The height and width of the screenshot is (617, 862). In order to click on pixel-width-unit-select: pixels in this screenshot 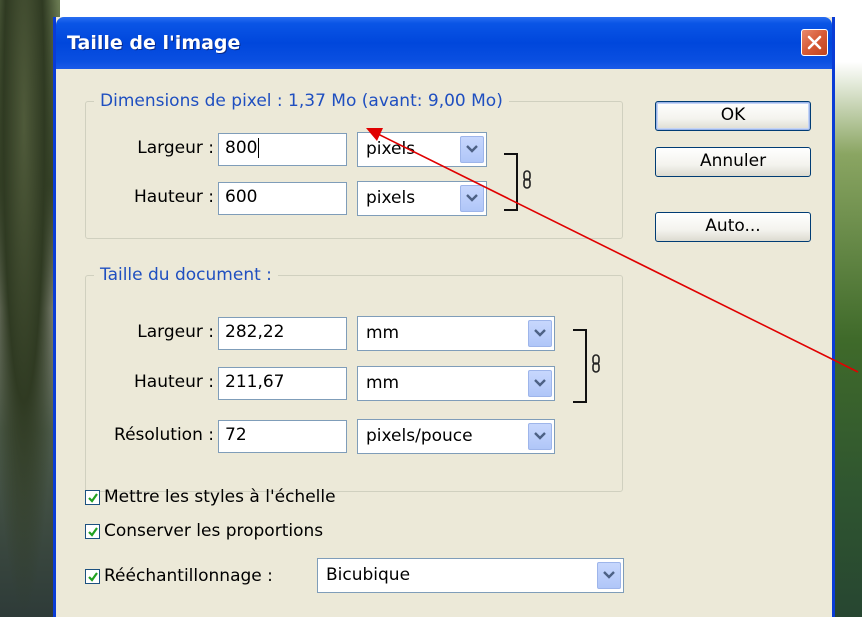, I will do `click(422, 149)`.